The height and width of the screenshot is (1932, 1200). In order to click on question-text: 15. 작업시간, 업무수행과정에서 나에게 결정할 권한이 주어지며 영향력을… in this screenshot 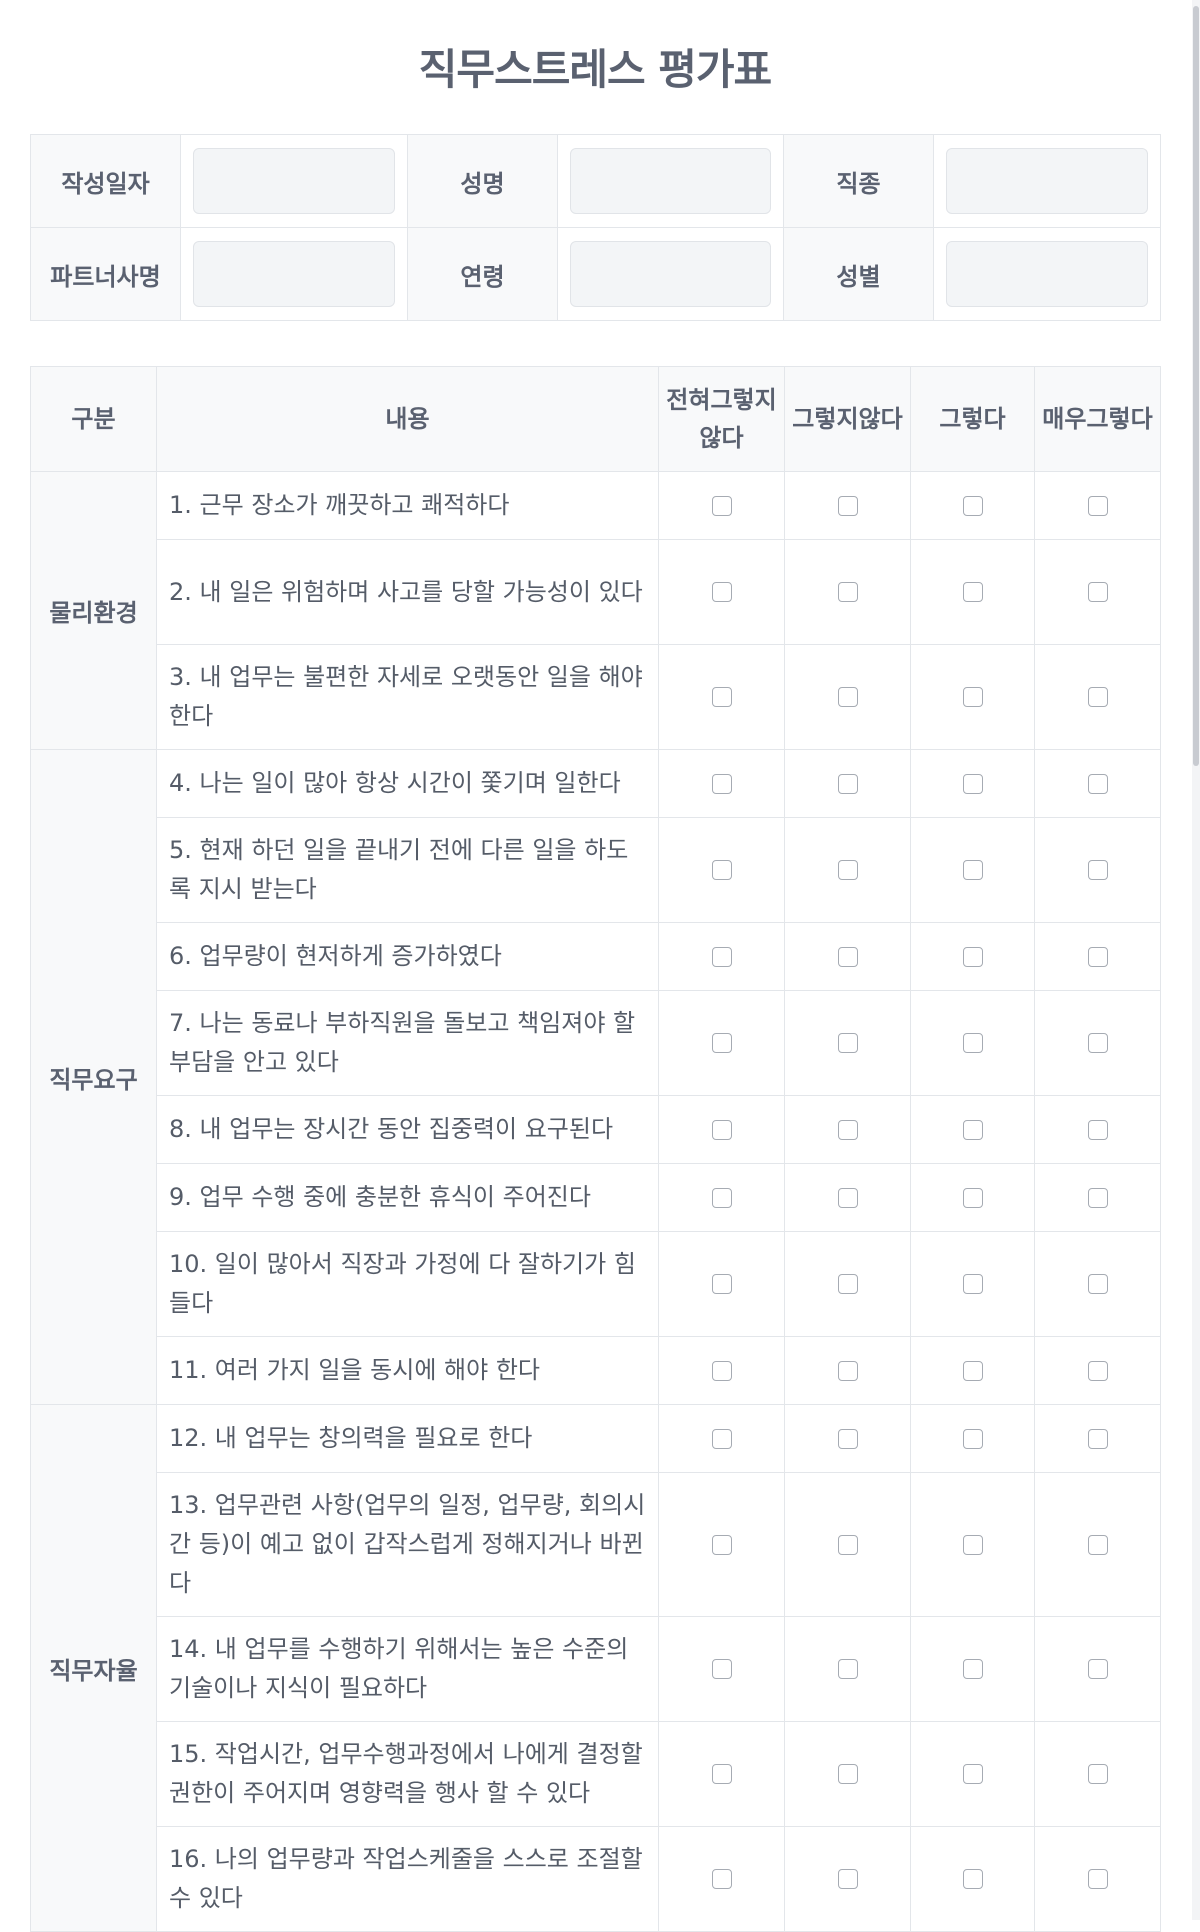, I will do `click(407, 1774)`.